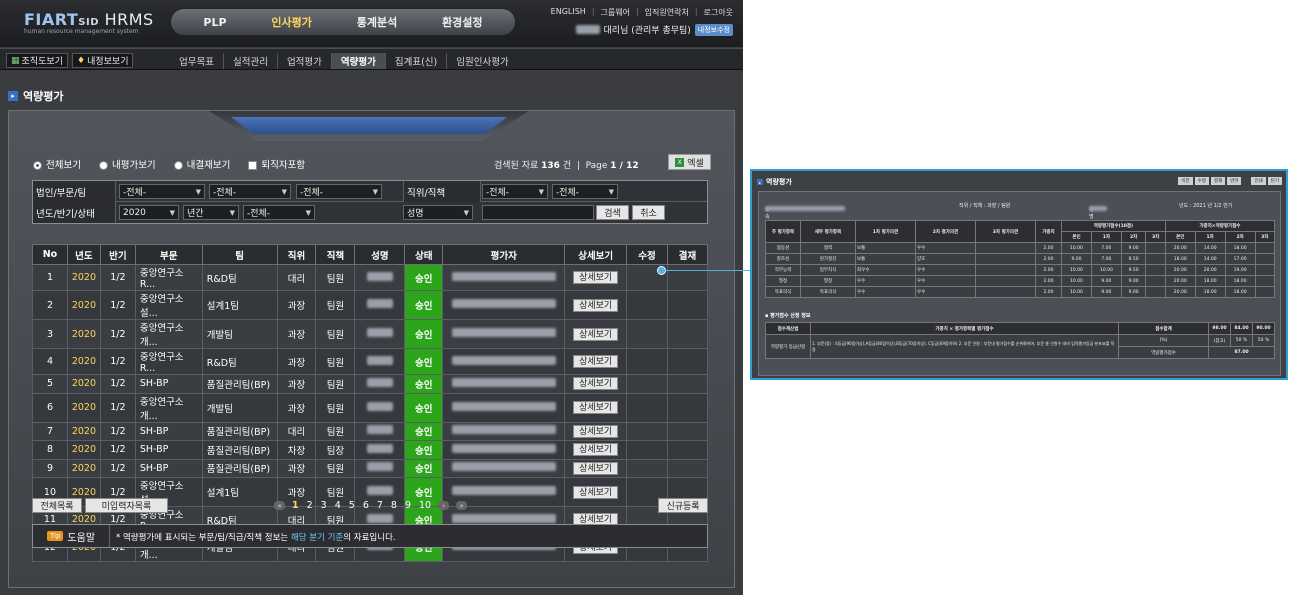 Image resolution: width=1300 pixels, height=595 pixels. Describe the element at coordinates (279, 212) in the screenshot. I see `select-status: -전체- ▼` at that location.